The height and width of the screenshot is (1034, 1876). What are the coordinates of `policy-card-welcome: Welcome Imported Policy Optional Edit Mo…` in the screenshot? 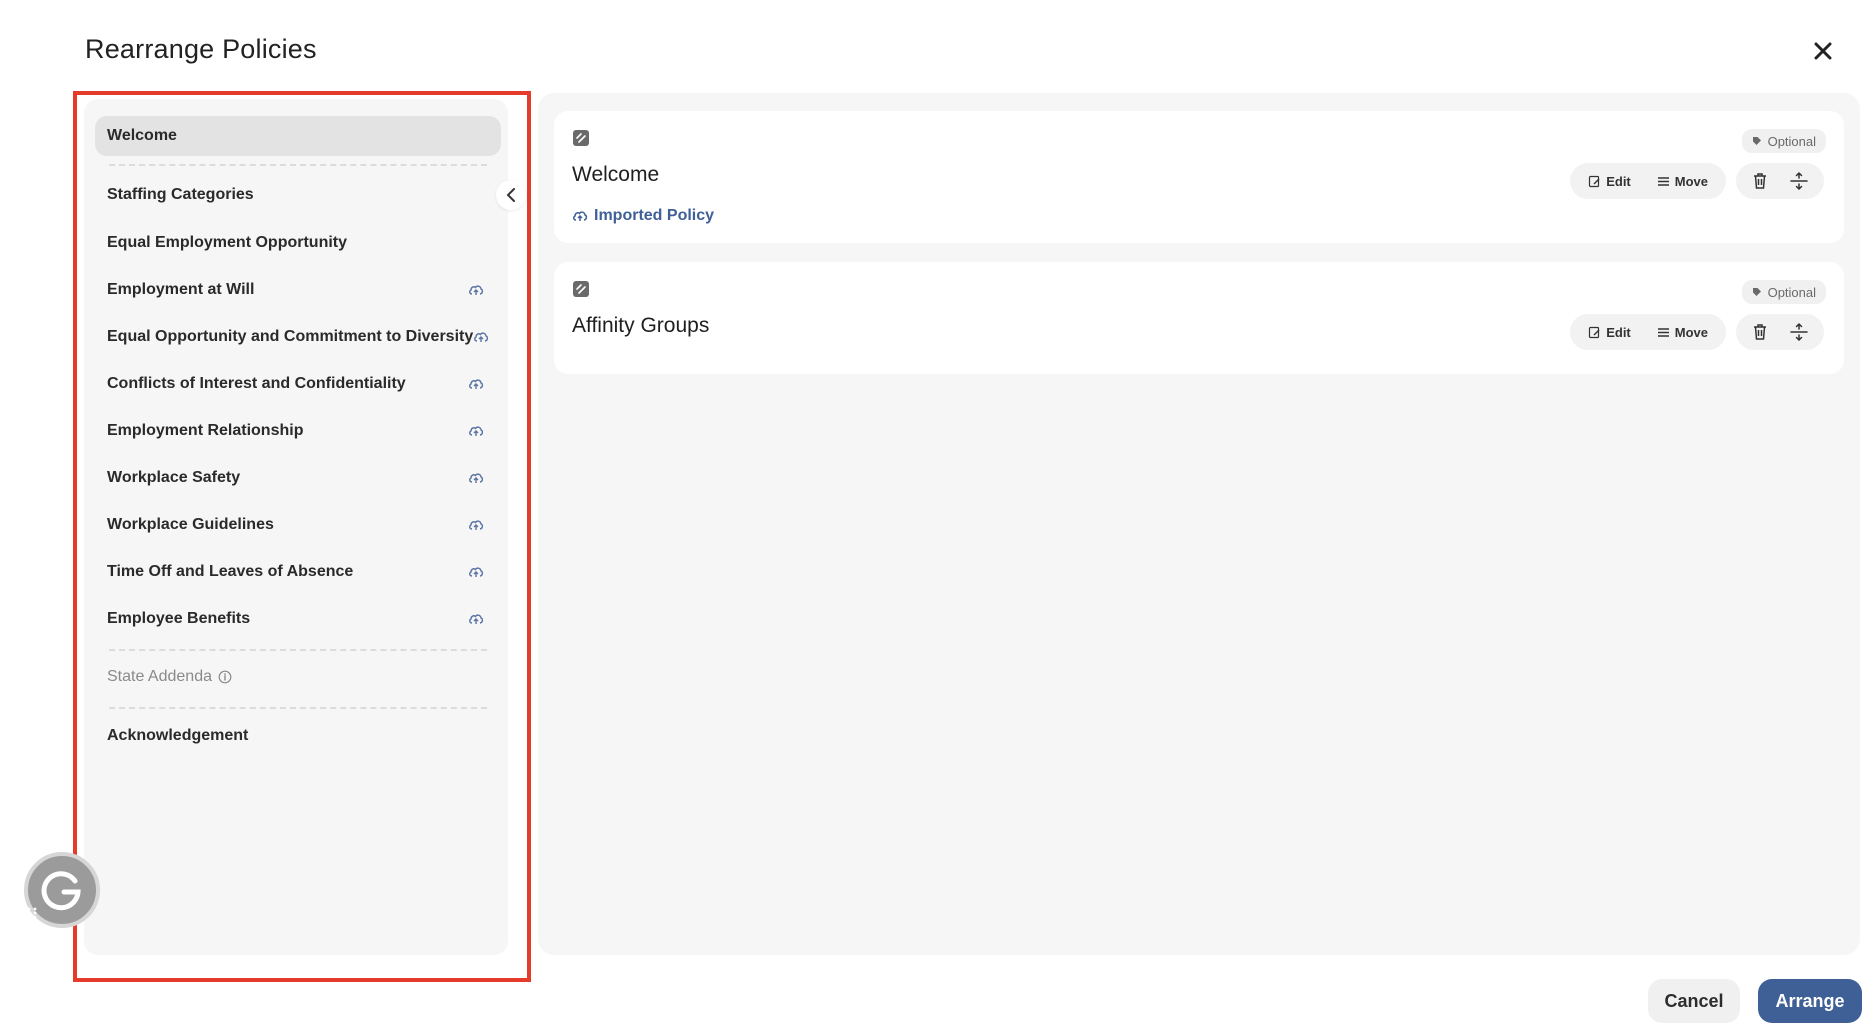 It's located at (1199, 177).